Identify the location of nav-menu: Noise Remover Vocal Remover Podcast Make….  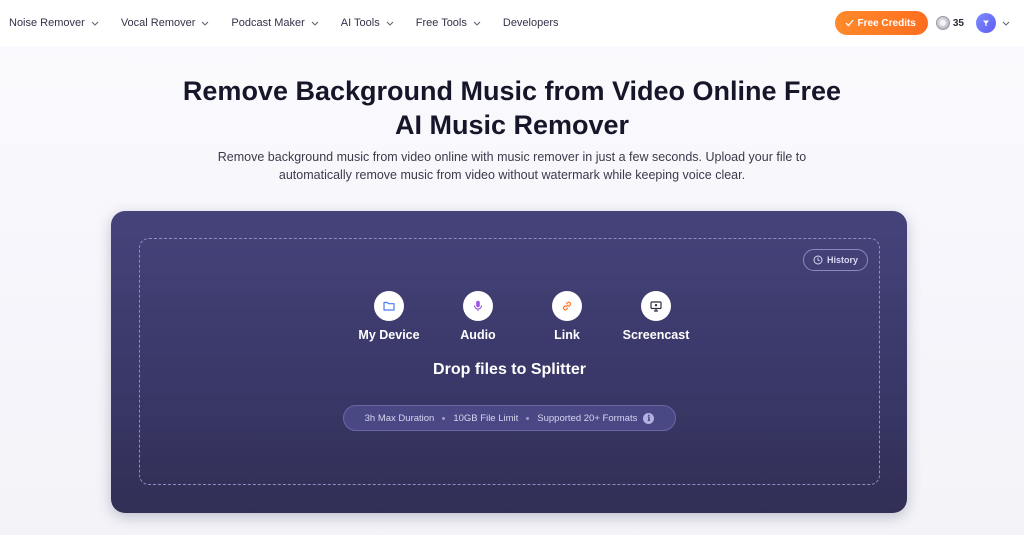
(295, 23).